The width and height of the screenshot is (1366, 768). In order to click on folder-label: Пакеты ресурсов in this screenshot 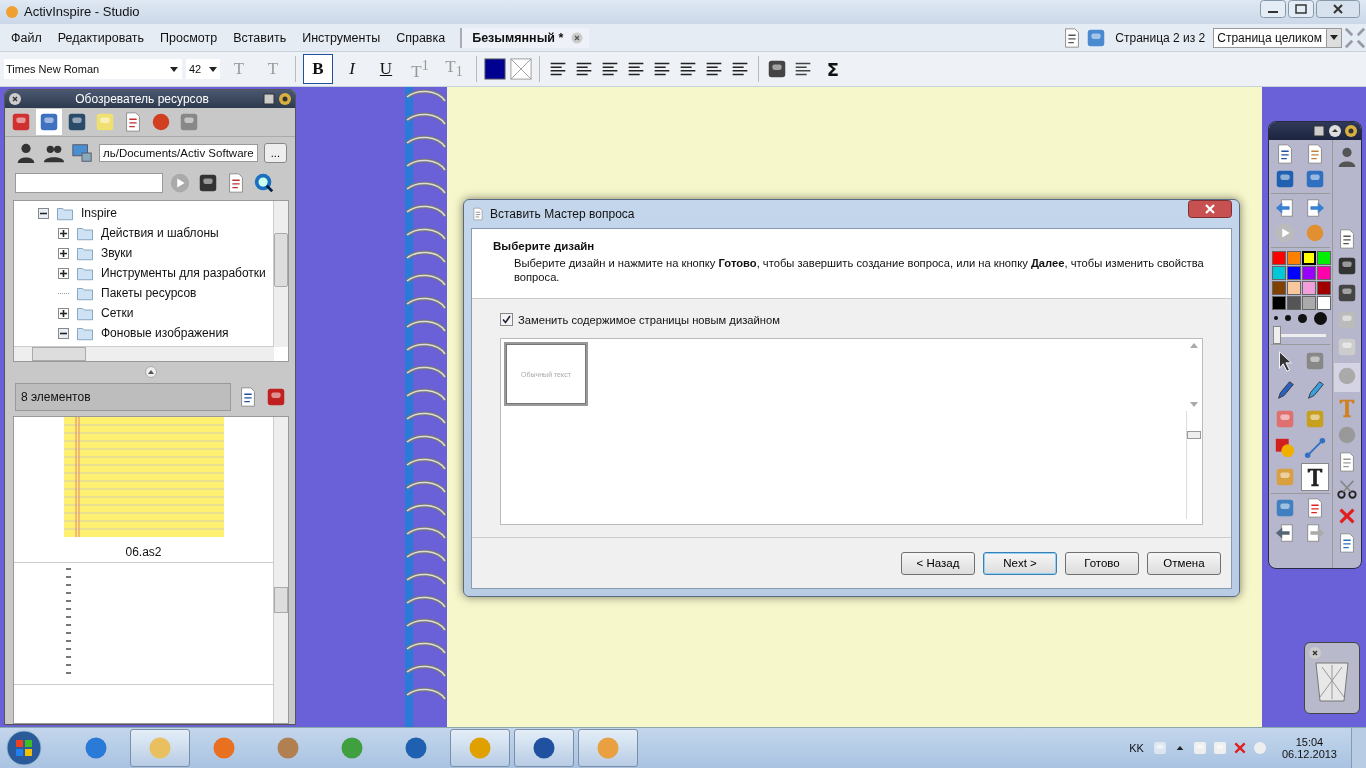, I will do `click(149, 293)`.